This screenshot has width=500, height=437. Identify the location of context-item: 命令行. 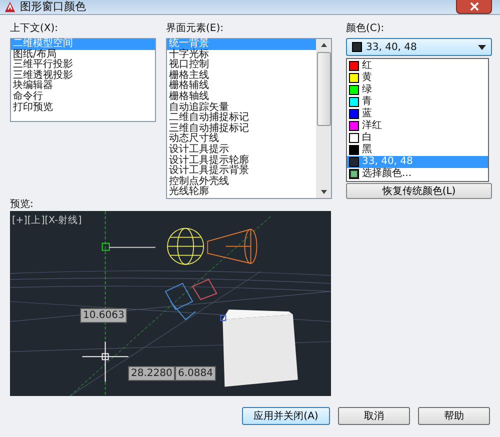
(83, 97).